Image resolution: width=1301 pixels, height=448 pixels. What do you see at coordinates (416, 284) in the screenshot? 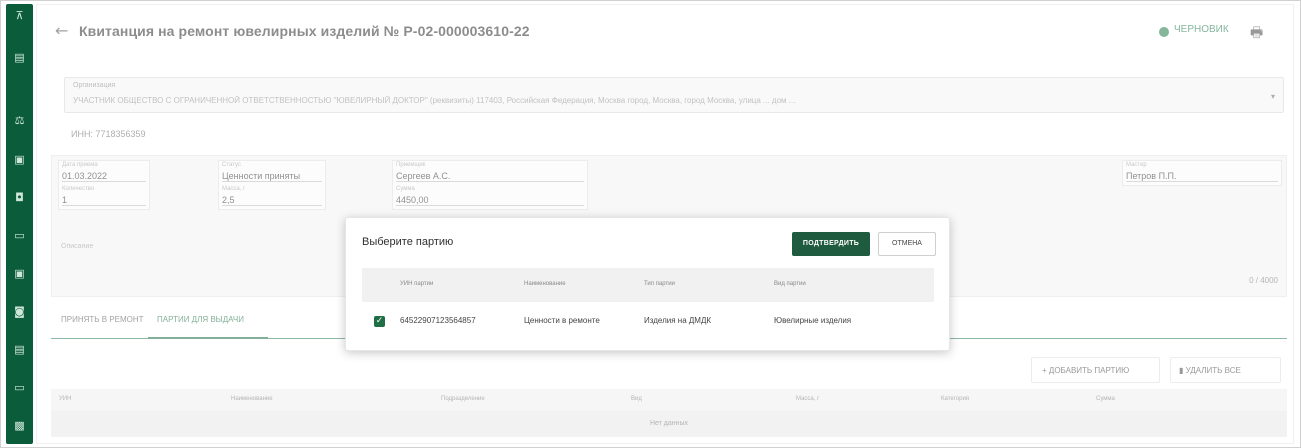
I see `column-header: УИН партии` at bounding box center [416, 284].